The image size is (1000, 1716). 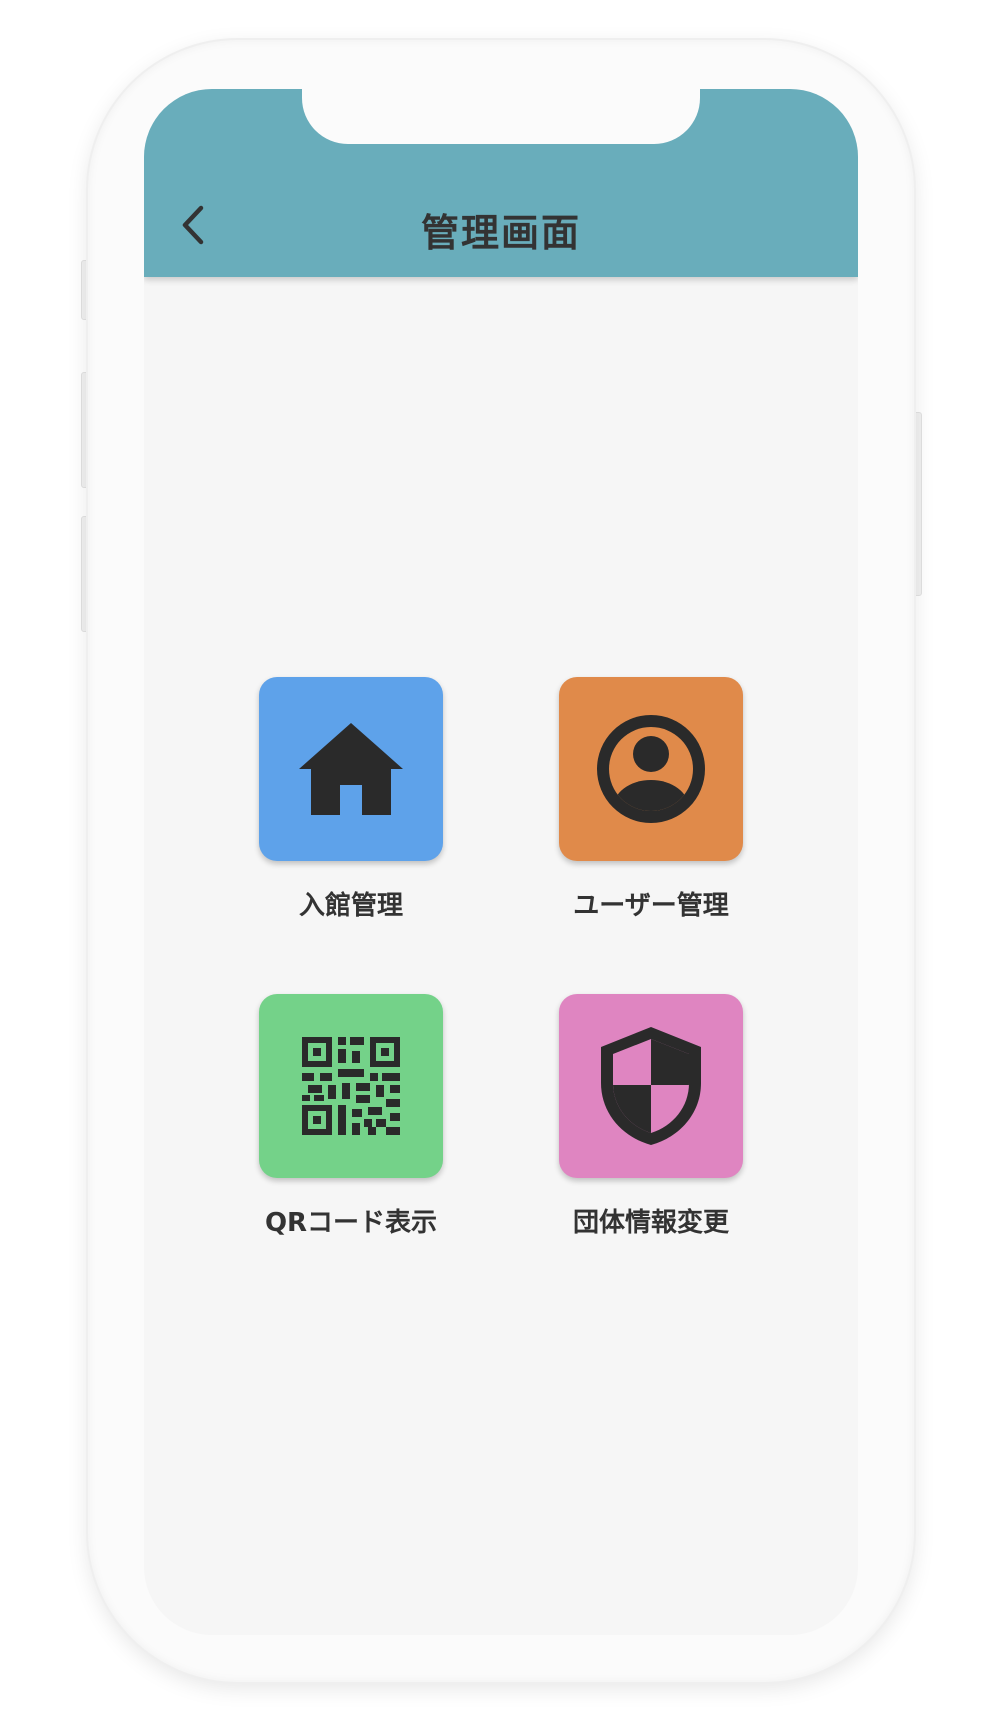 What do you see at coordinates (650, 1223) in the screenshot?
I see `menu-tile-label: 団体情報変更` at bounding box center [650, 1223].